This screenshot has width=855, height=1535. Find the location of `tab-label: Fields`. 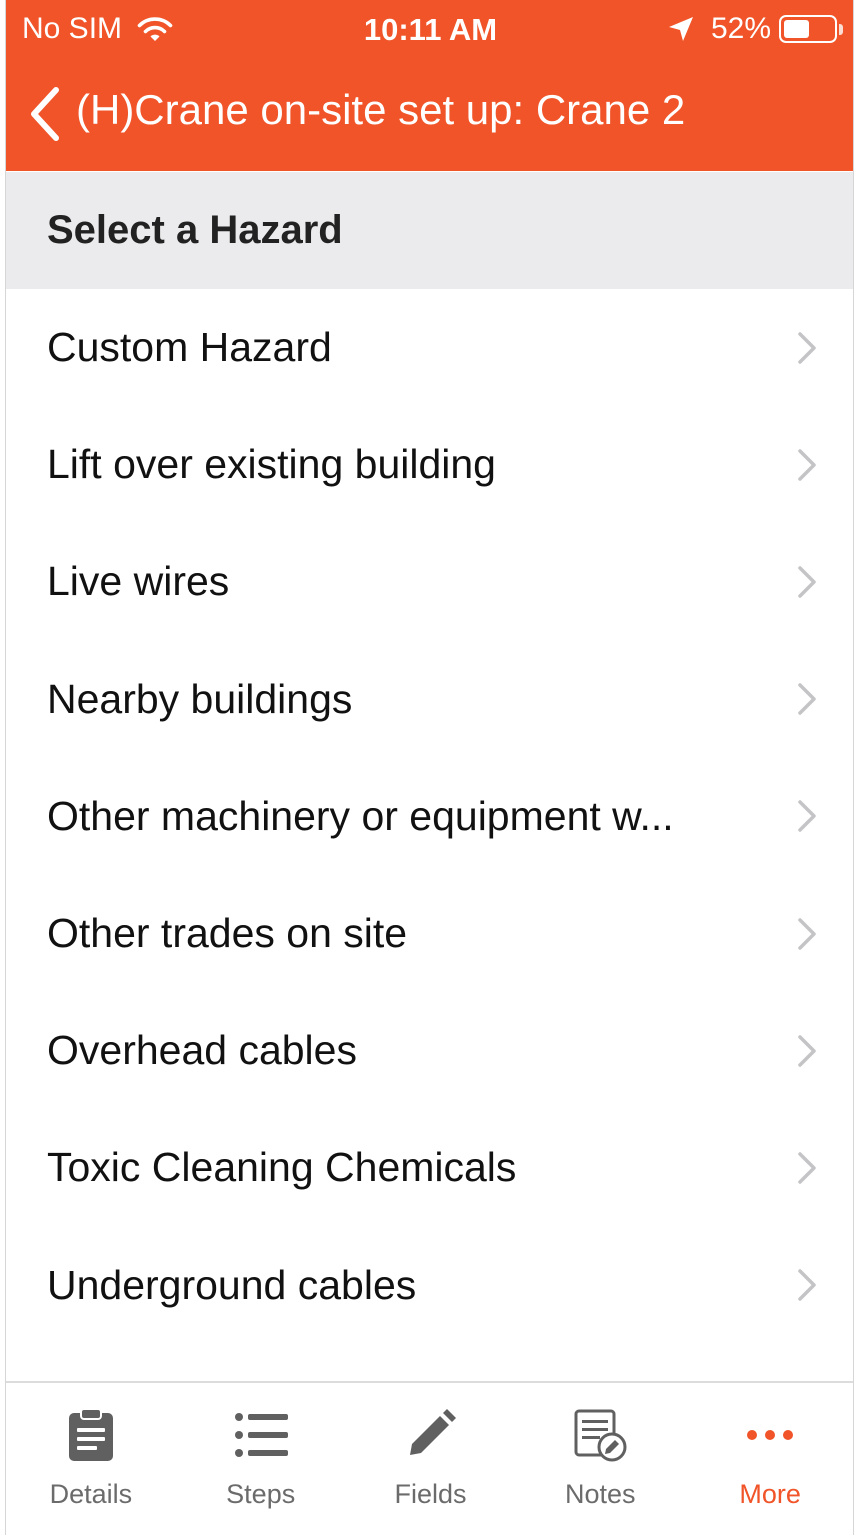

tab-label: Fields is located at coordinates (430, 1494).